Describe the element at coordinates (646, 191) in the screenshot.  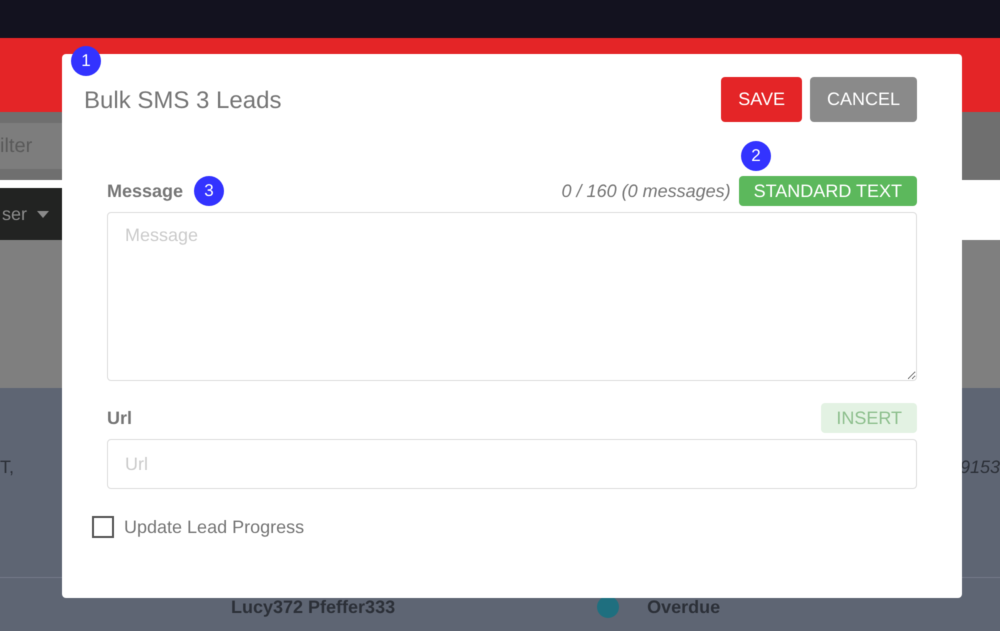
I see `character-counter: 0 / 160 (0 messages)` at that location.